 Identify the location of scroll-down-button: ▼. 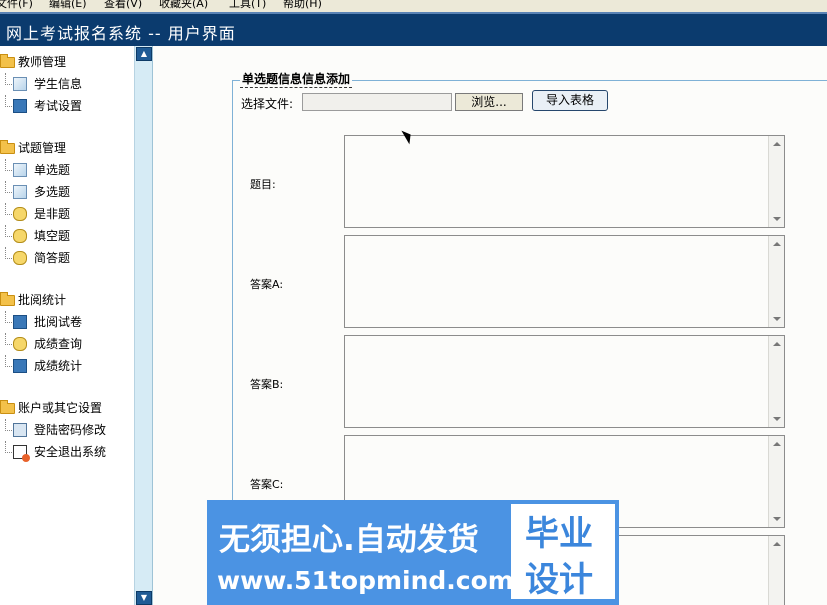
(144, 598).